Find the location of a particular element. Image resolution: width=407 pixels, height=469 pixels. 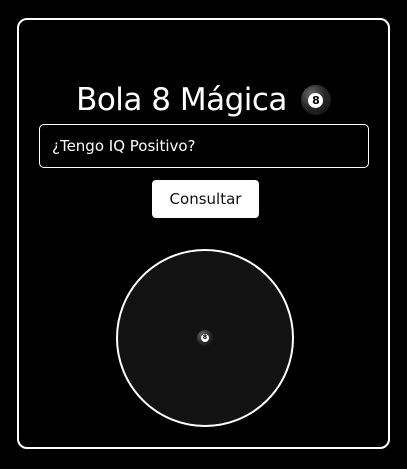

page-title: Bola 8 Mágica is located at coordinates (181, 100).